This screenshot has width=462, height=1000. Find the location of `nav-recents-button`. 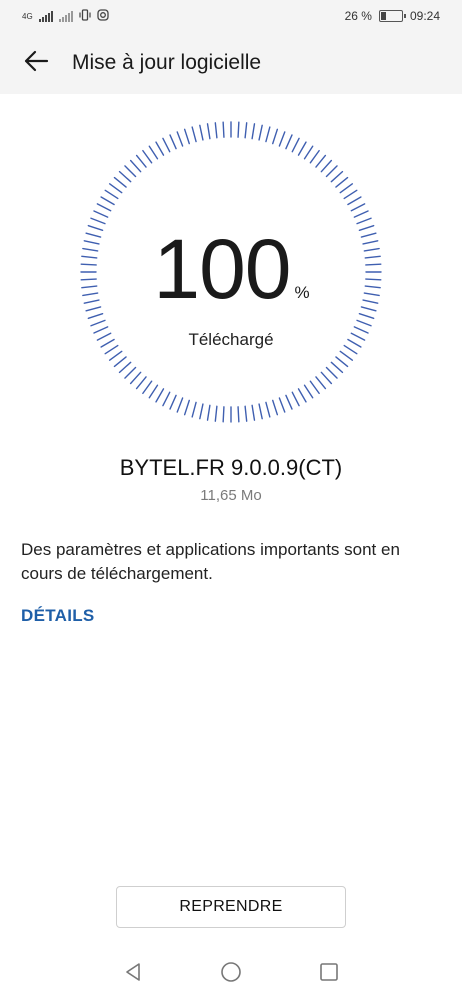

nav-recents-button is located at coordinates (329, 974).